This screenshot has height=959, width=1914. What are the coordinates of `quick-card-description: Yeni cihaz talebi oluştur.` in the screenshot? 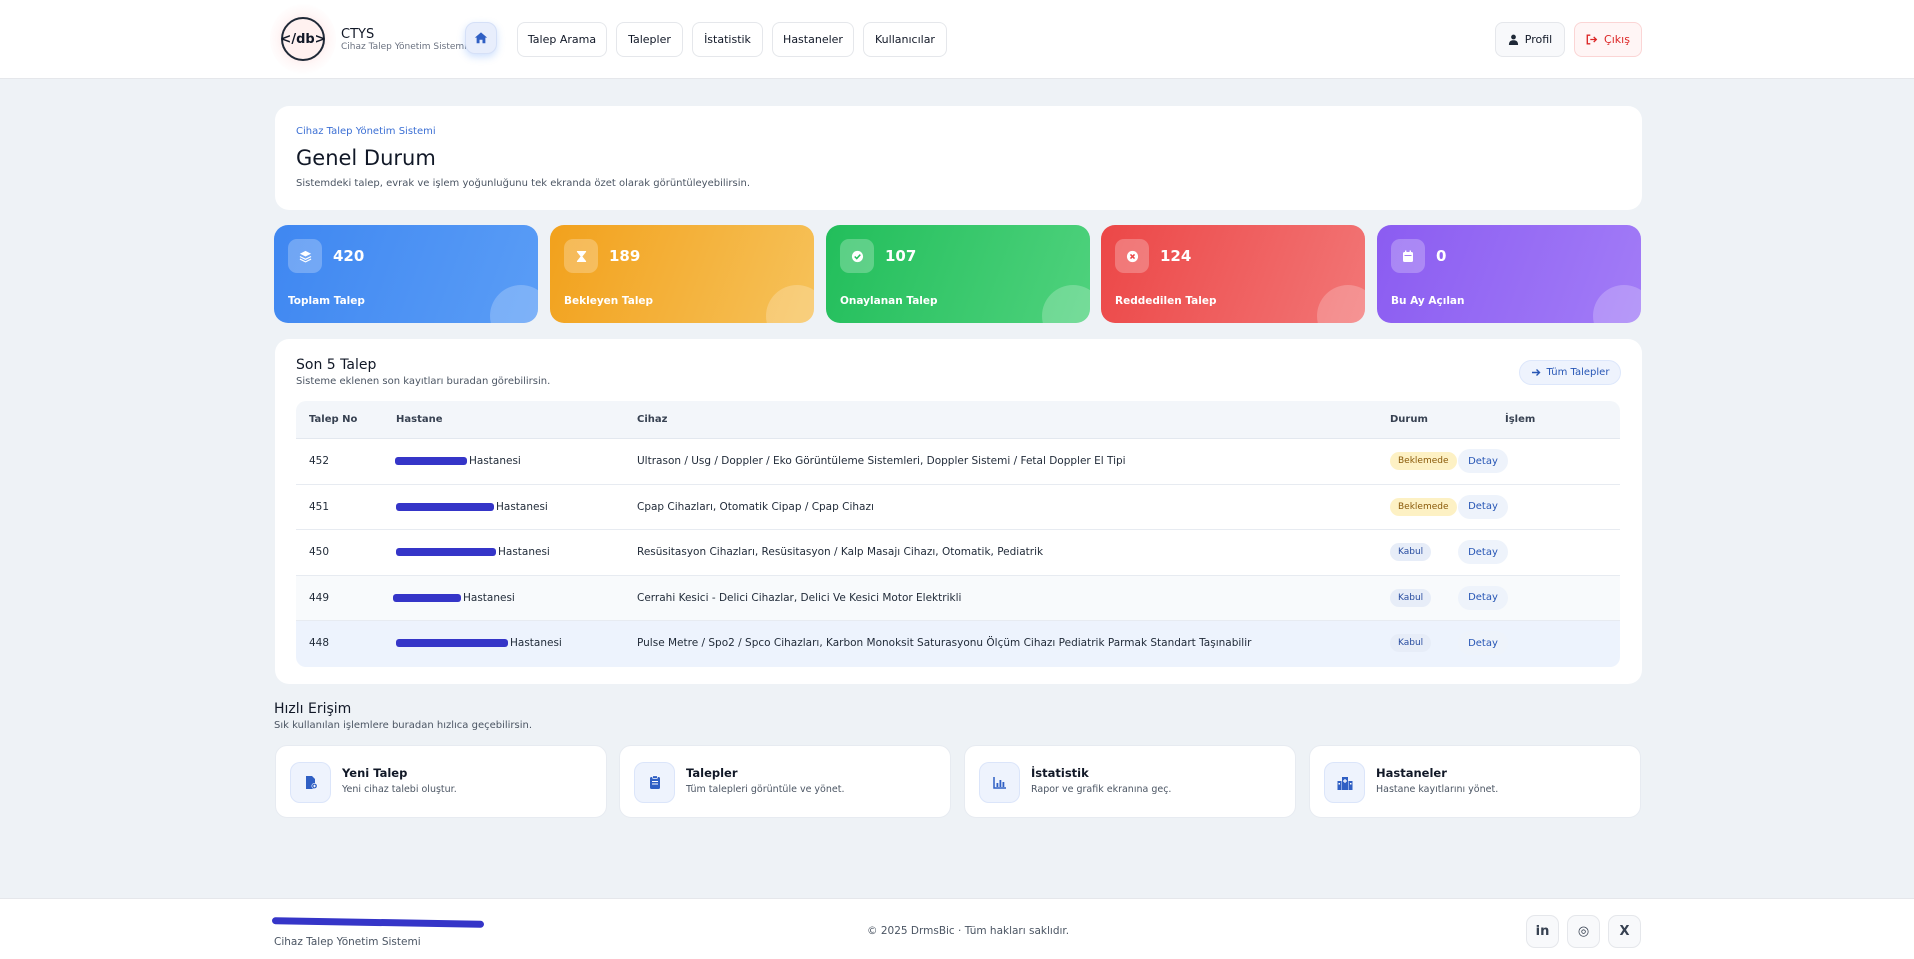 It's located at (399, 789).